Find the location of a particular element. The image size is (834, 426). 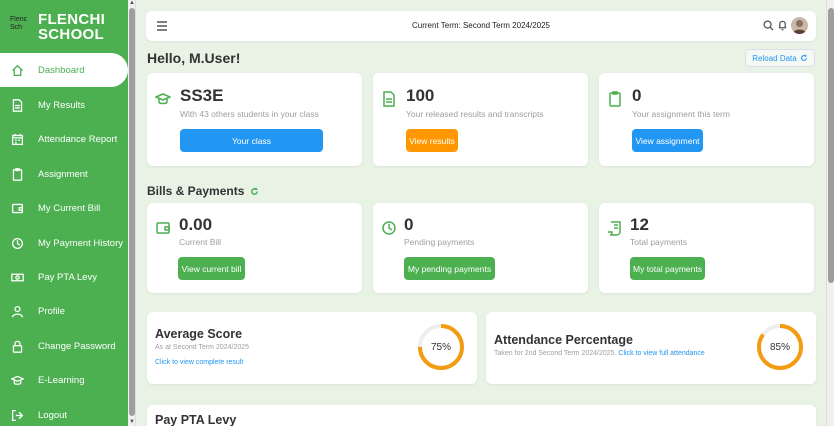

results-count: 100 is located at coordinates (420, 95).